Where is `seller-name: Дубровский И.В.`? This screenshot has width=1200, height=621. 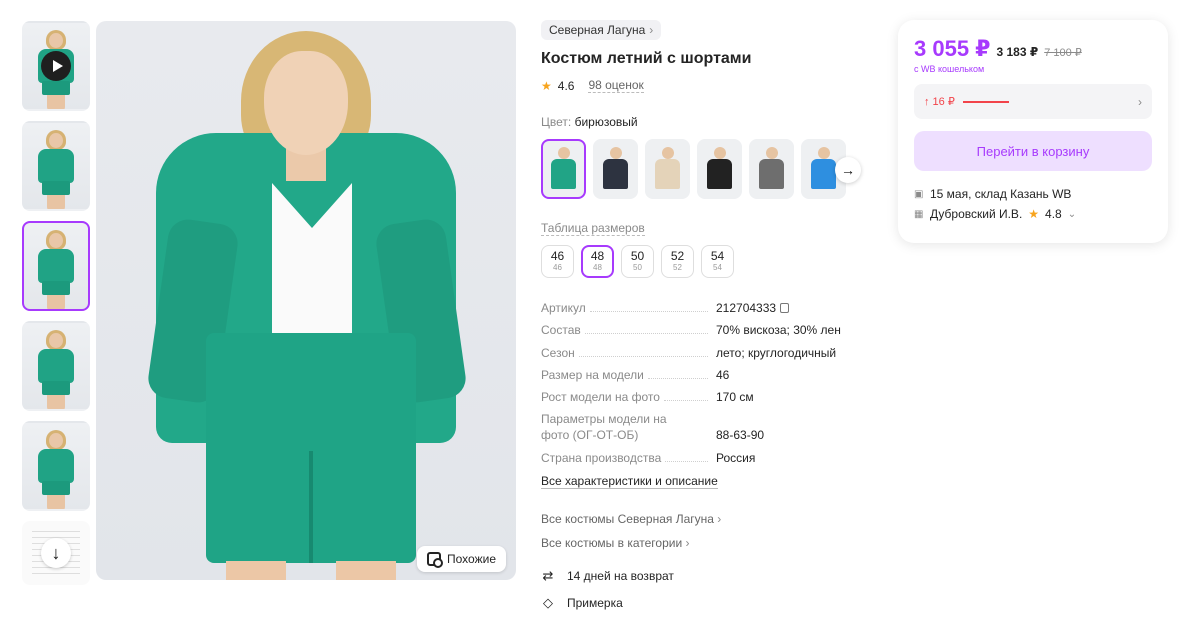
seller-name: Дубровский И.В. is located at coordinates (976, 214).